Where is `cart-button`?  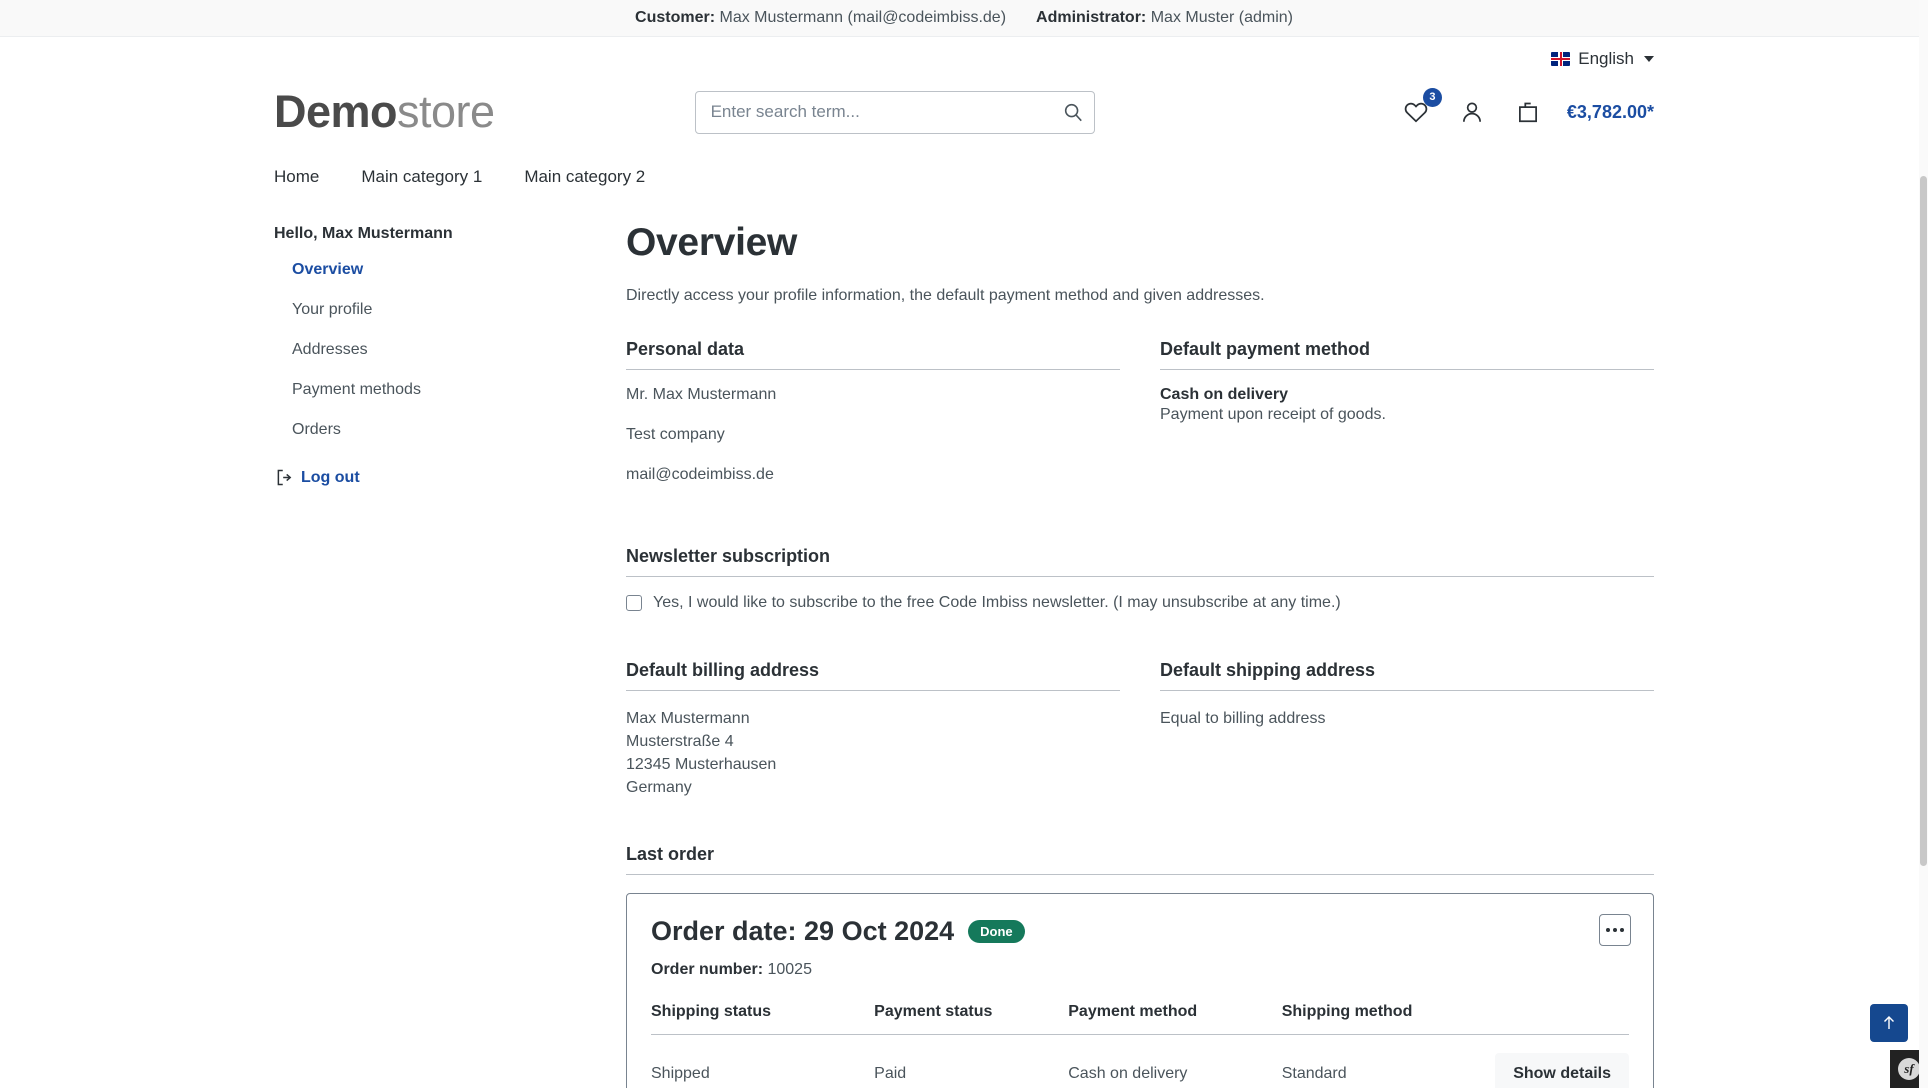
cart-button is located at coordinates (1528, 112).